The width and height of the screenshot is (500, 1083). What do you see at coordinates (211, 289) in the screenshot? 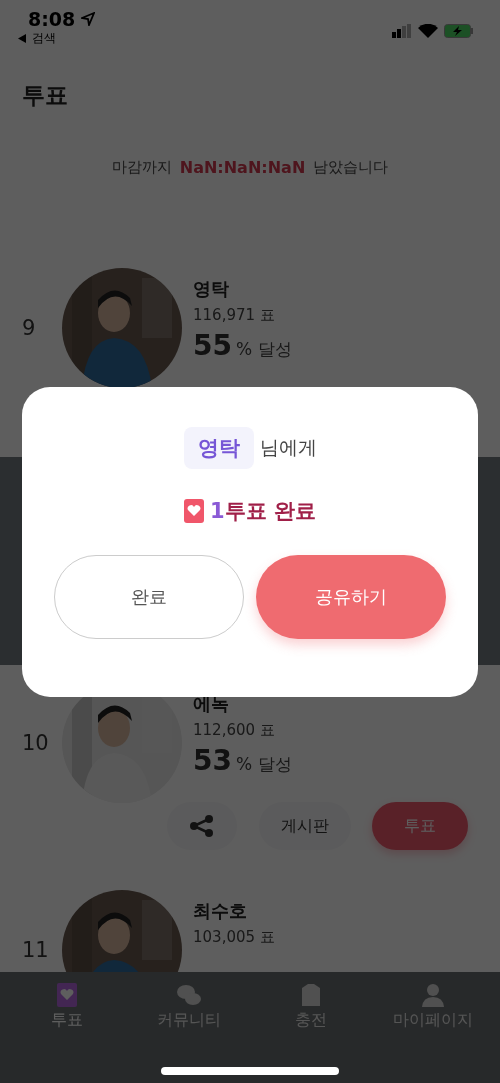
I see `candidate-name: 영탁` at bounding box center [211, 289].